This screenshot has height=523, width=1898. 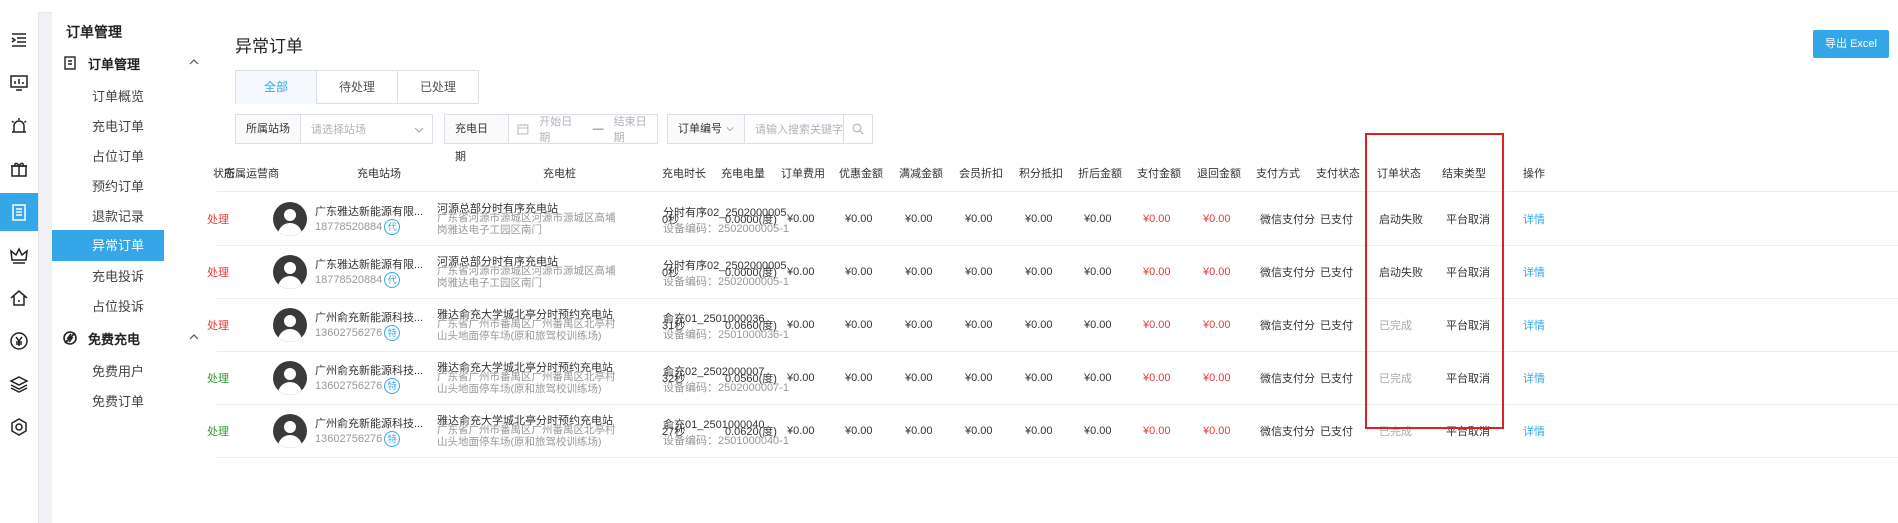 I want to click on chevron-down-icon, so click(x=730, y=129).